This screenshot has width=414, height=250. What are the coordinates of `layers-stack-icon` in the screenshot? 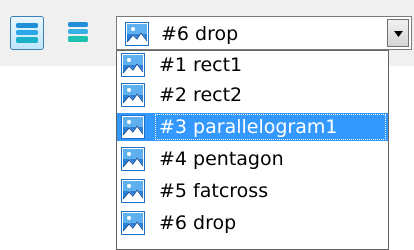 It's located at (78, 32).